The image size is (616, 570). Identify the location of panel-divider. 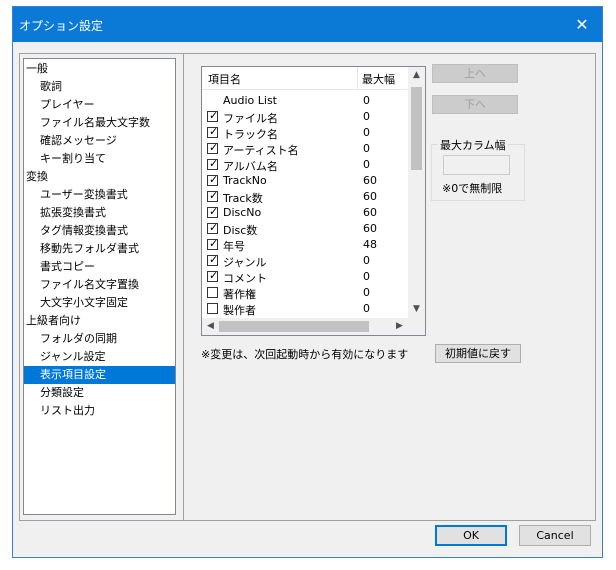
(183, 287).